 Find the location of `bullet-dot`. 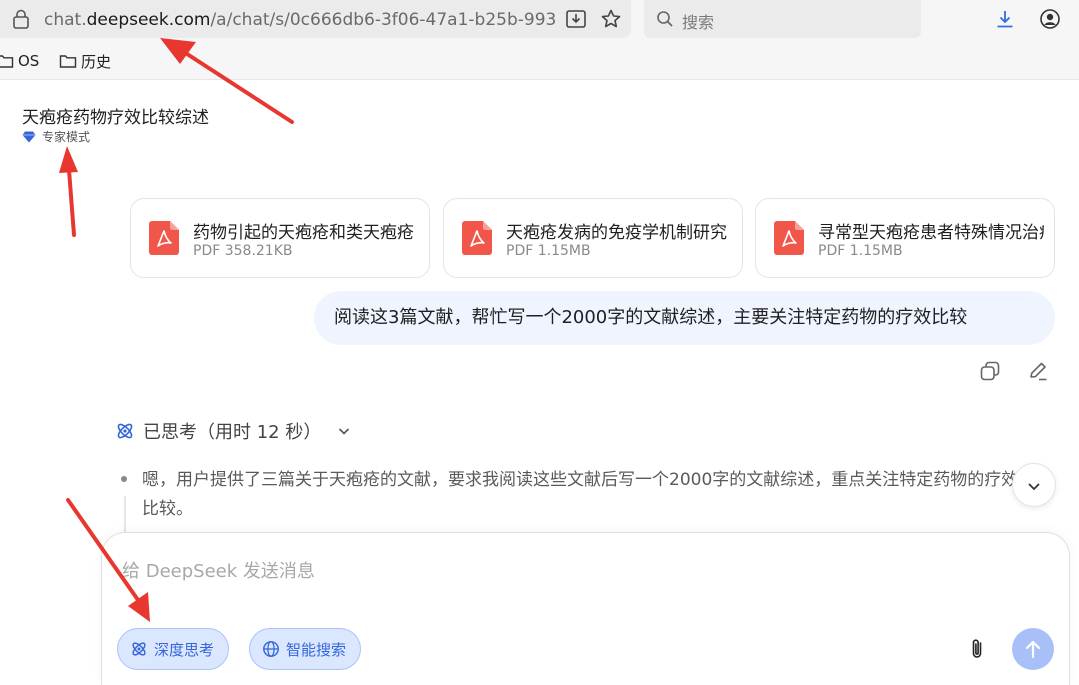

bullet-dot is located at coordinates (124, 479).